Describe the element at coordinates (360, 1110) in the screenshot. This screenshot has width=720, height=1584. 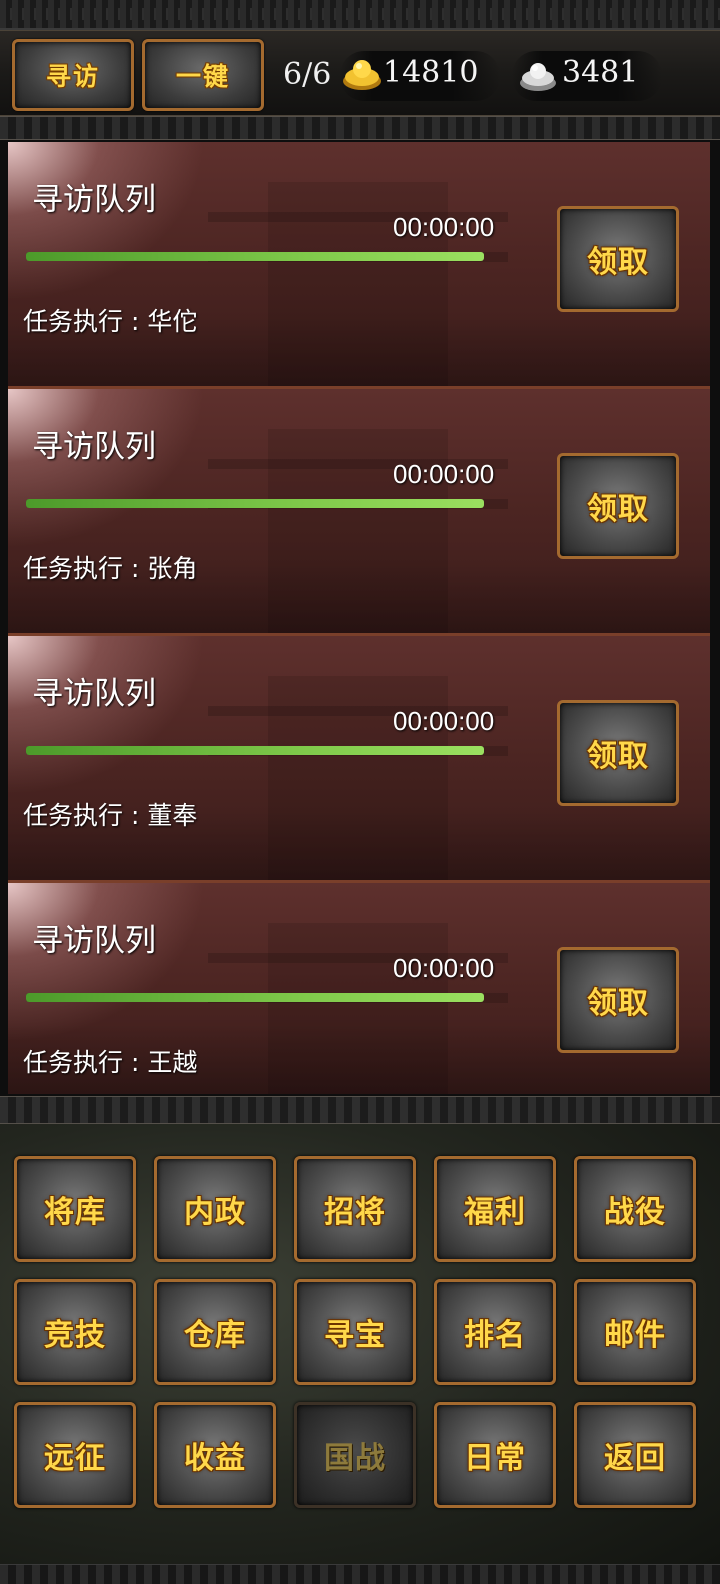
I see `list-bottom-divider` at that location.